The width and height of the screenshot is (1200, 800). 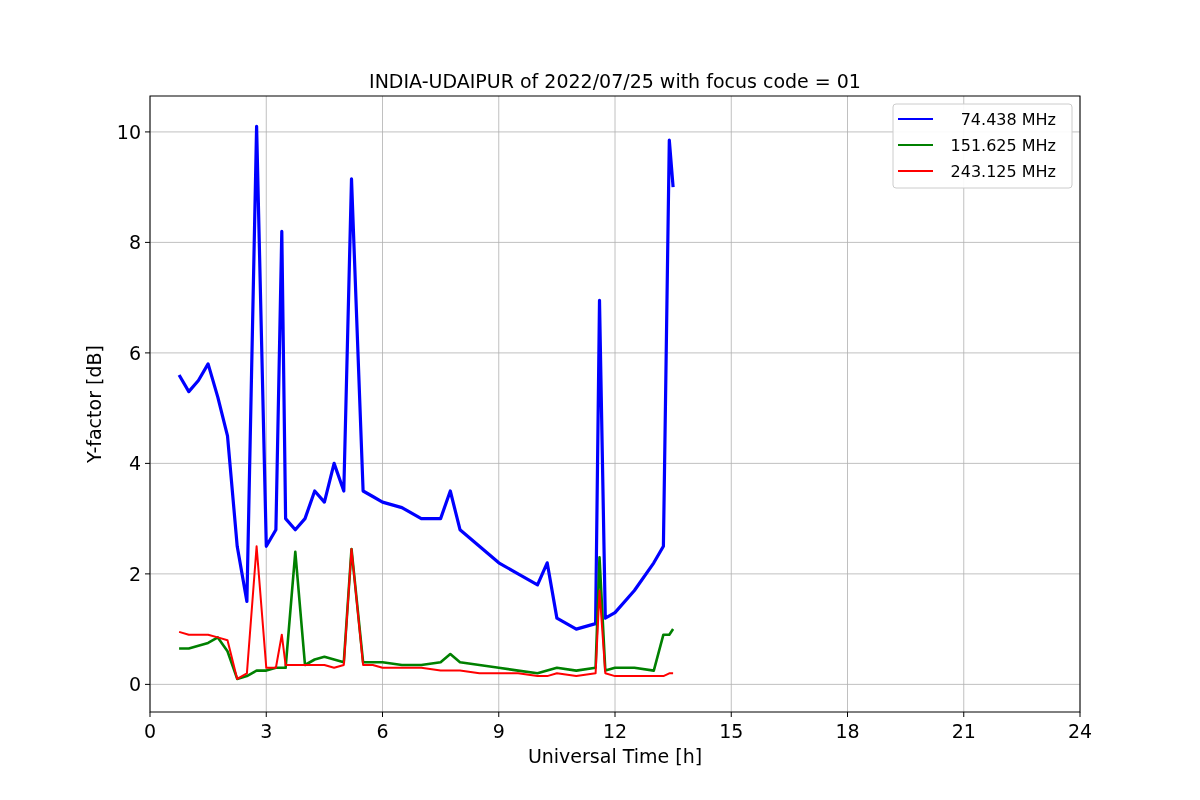 I want to click on x-tick-label: 12, so click(x=615, y=731).